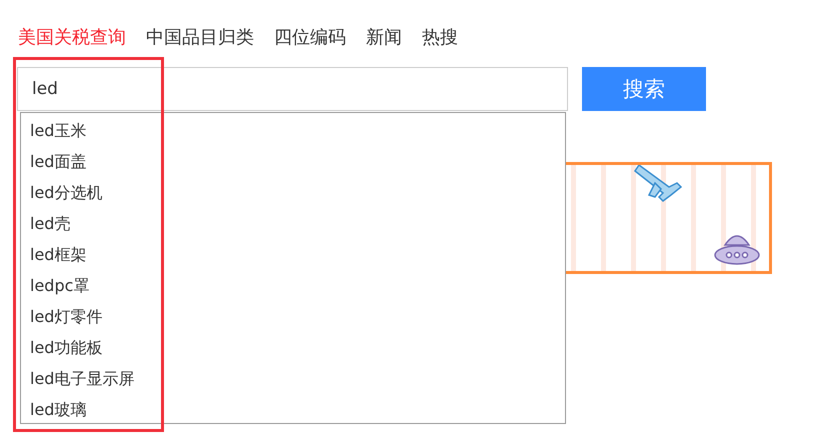 Image resolution: width=824 pixels, height=442 pixels. What do you see at coordinates (53, 130) in the screenshot?
I see `suggestion-item: led玉米` at bounding box center [53, 130].